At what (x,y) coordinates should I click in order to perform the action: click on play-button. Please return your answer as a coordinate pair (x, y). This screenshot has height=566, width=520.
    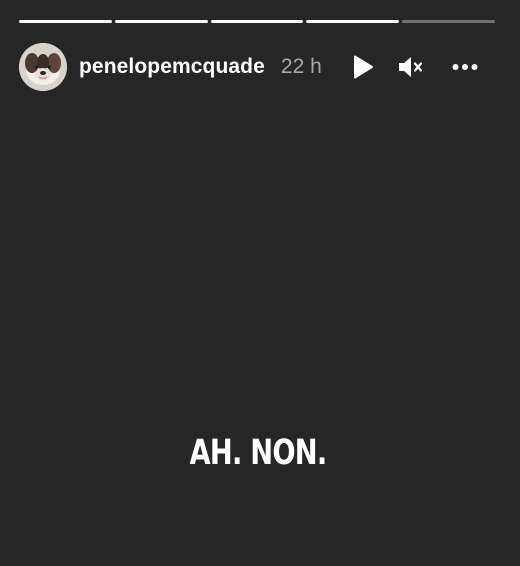
    Looking at the image, I should click on (363, 67).